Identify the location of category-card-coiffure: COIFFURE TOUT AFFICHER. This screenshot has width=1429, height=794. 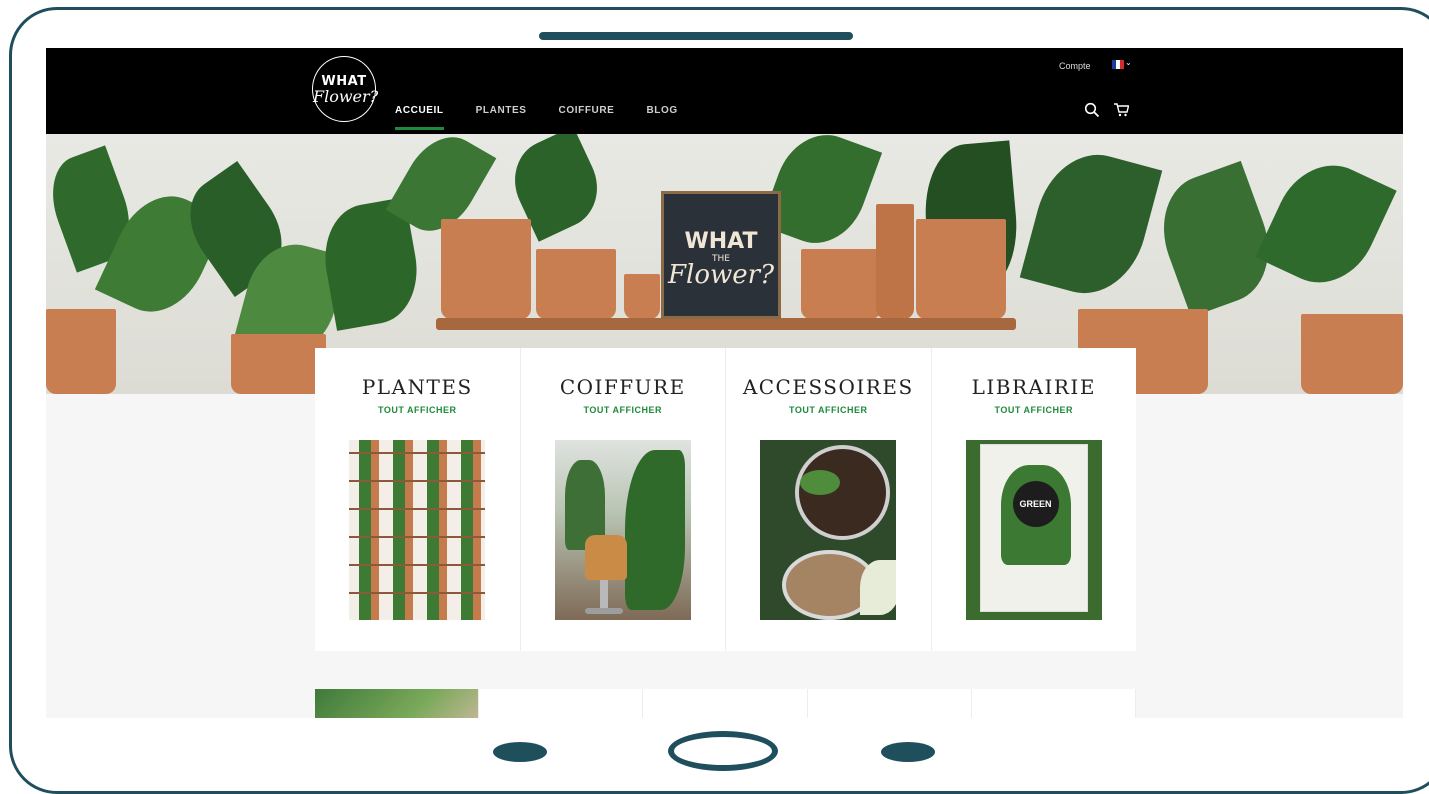
(623, 499).